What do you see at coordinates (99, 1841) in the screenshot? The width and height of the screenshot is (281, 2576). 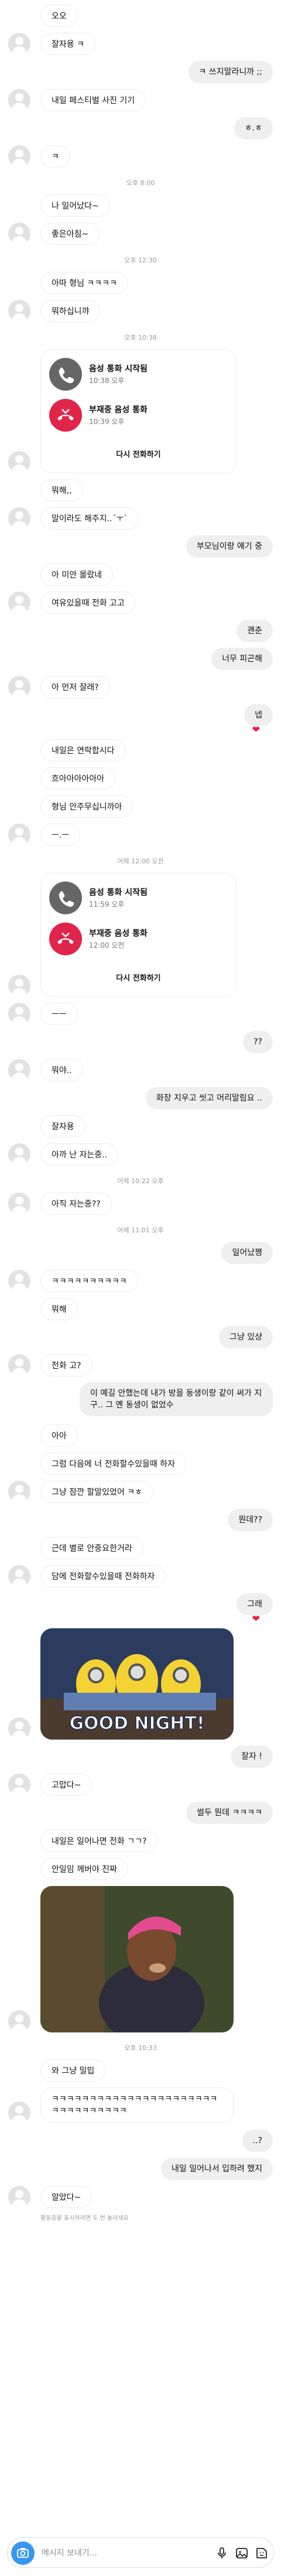 I see `received-message: 내일은 일어나면 전화 ㄱㄱ?` at bounding box center [99, 1841].